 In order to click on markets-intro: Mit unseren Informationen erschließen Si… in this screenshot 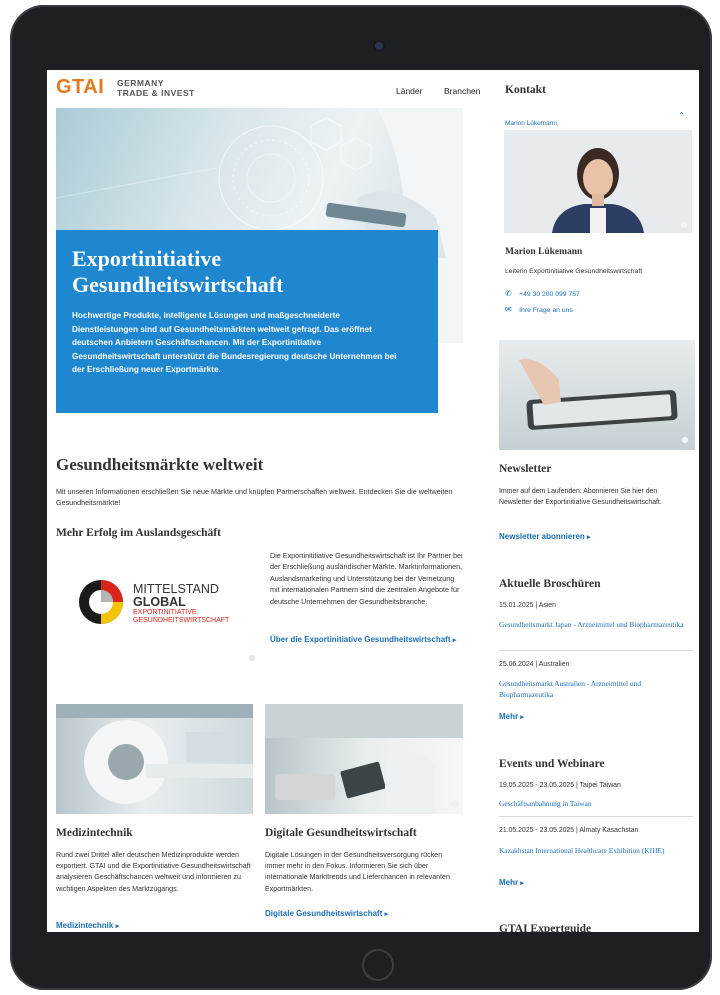, I will do `click(254, 497)`.